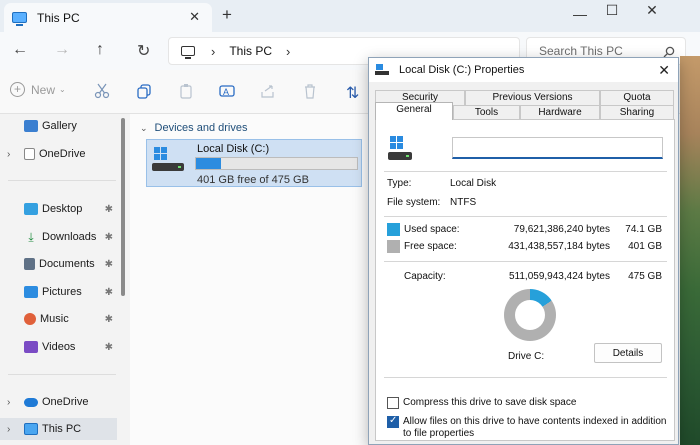  Describe the element at coordinates (652, 10) in the screenshot. I see `close-window-button: ✕` at that location.